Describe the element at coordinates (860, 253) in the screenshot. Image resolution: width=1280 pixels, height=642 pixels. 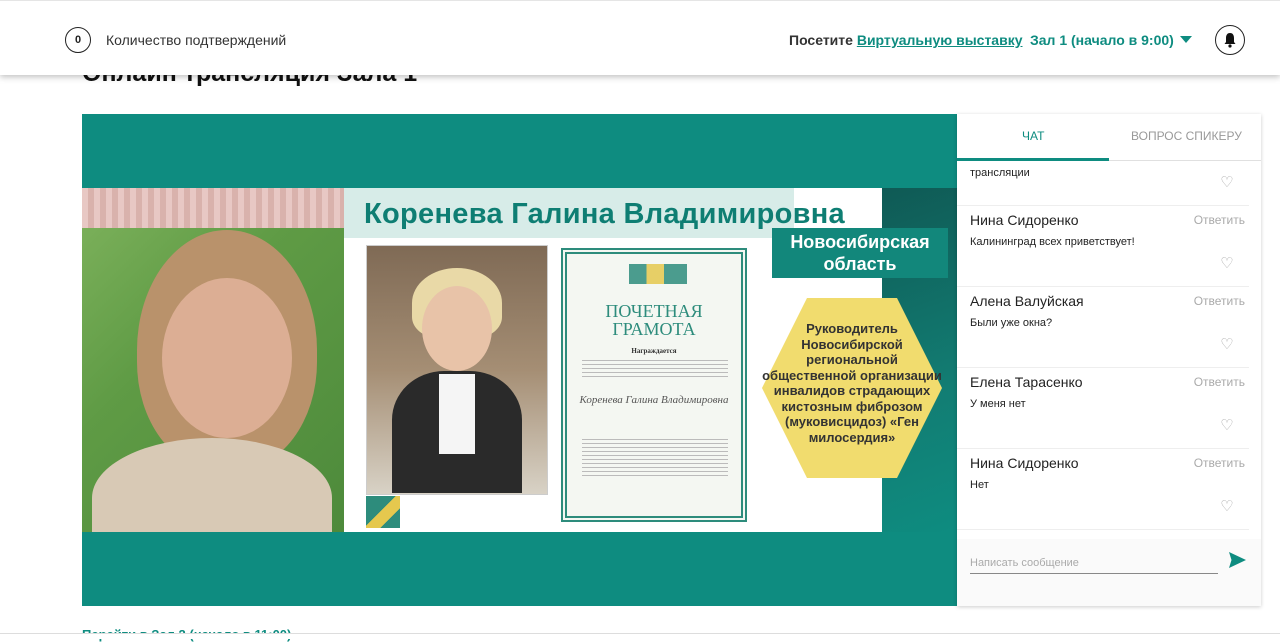
I see `slide-region-badge: Новосибирская область` at that location.